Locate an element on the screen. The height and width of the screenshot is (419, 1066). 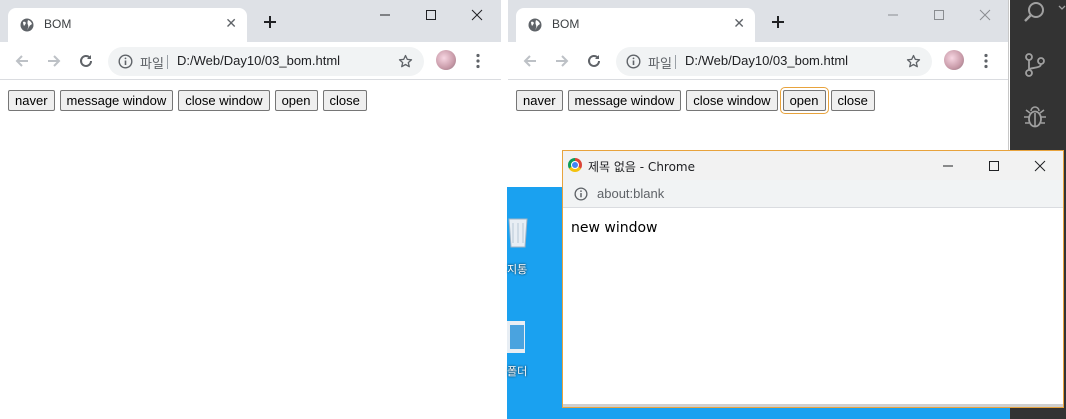
popup-url-text: about:blank is located at coordinates (631, 193).